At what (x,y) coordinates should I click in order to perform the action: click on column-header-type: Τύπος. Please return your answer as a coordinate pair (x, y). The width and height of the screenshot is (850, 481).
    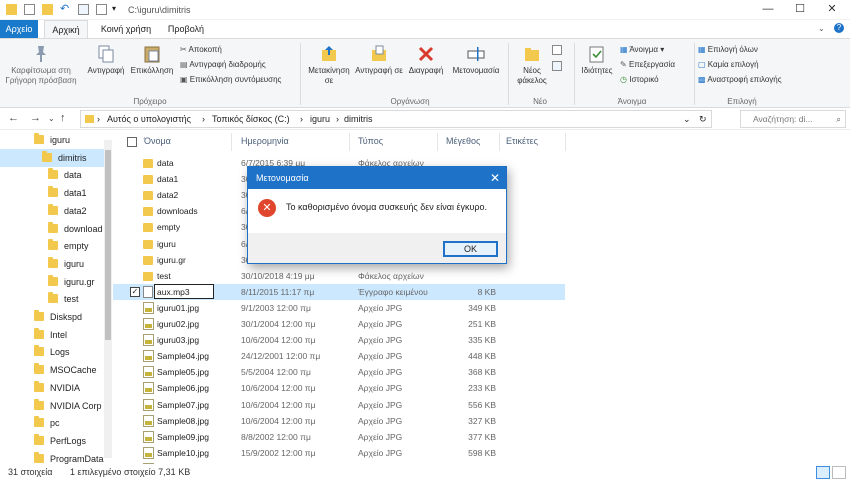
    Looking at the image, I should click on (370, 141).